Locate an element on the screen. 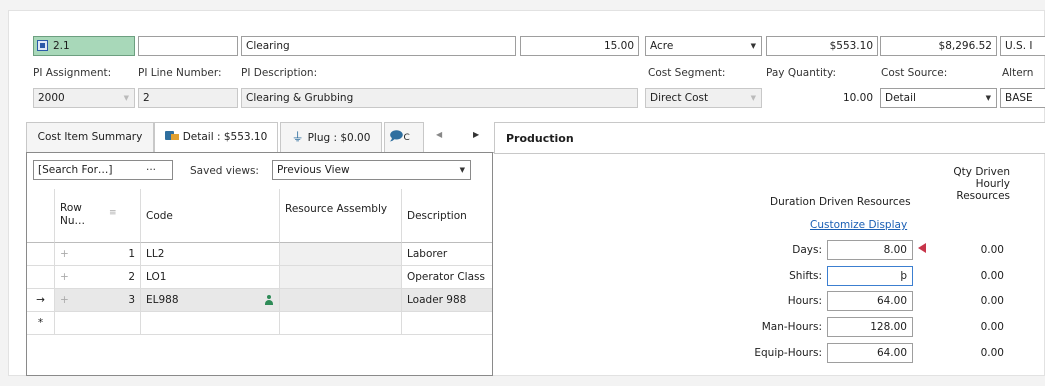 This screenshot has width=1045, height=386. man-hours-label: Man-Hours: is located at coordinates (791, 327).